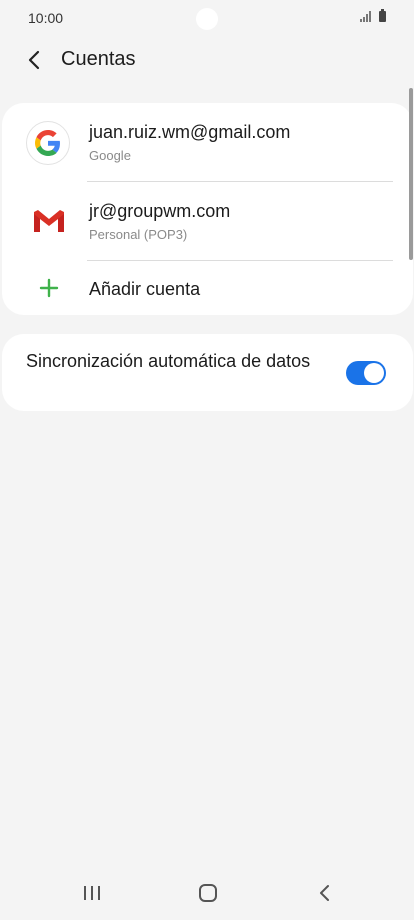 This screenshot has height=920, width=414. I want to click on status-icons, so click(373, 15).